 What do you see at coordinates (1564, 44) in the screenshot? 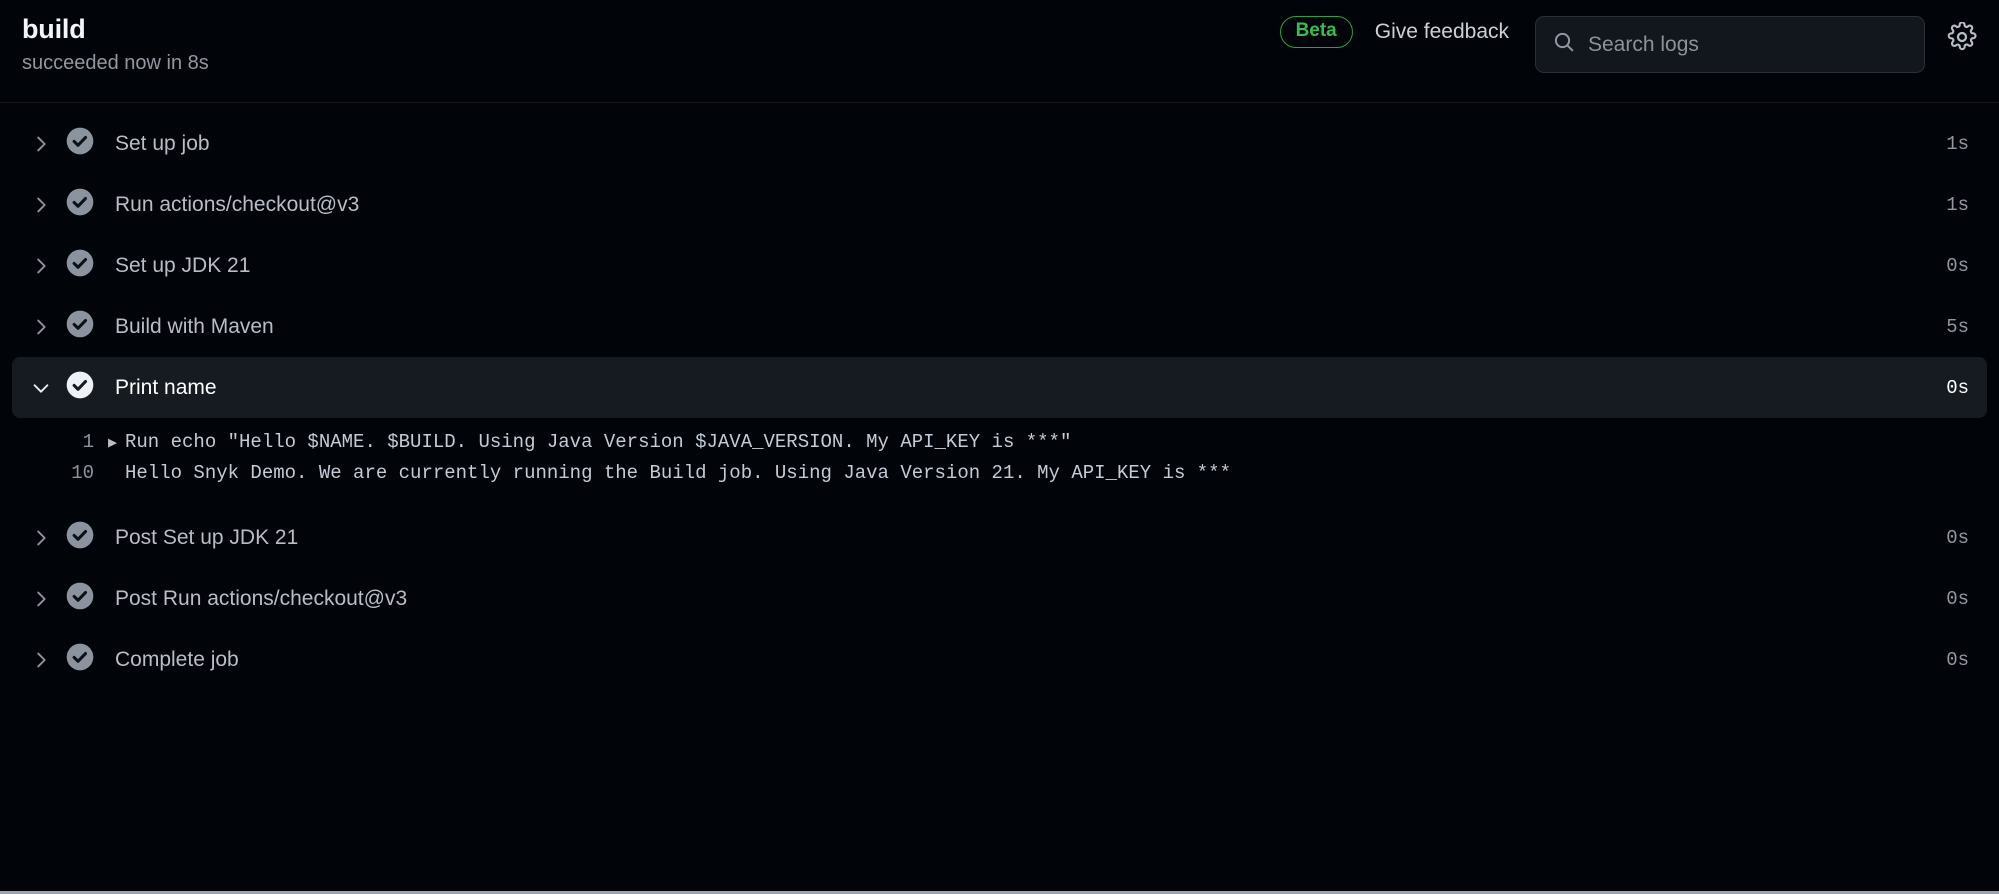
I see `search-icon` at bounding box center [1564, 44].